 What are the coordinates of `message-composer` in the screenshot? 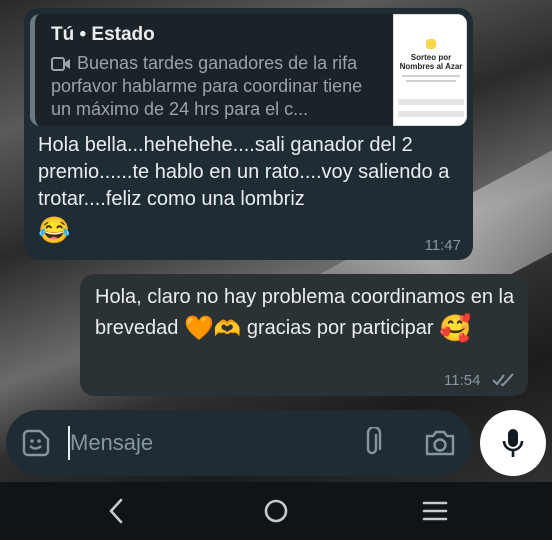 It's located at (239, 443).